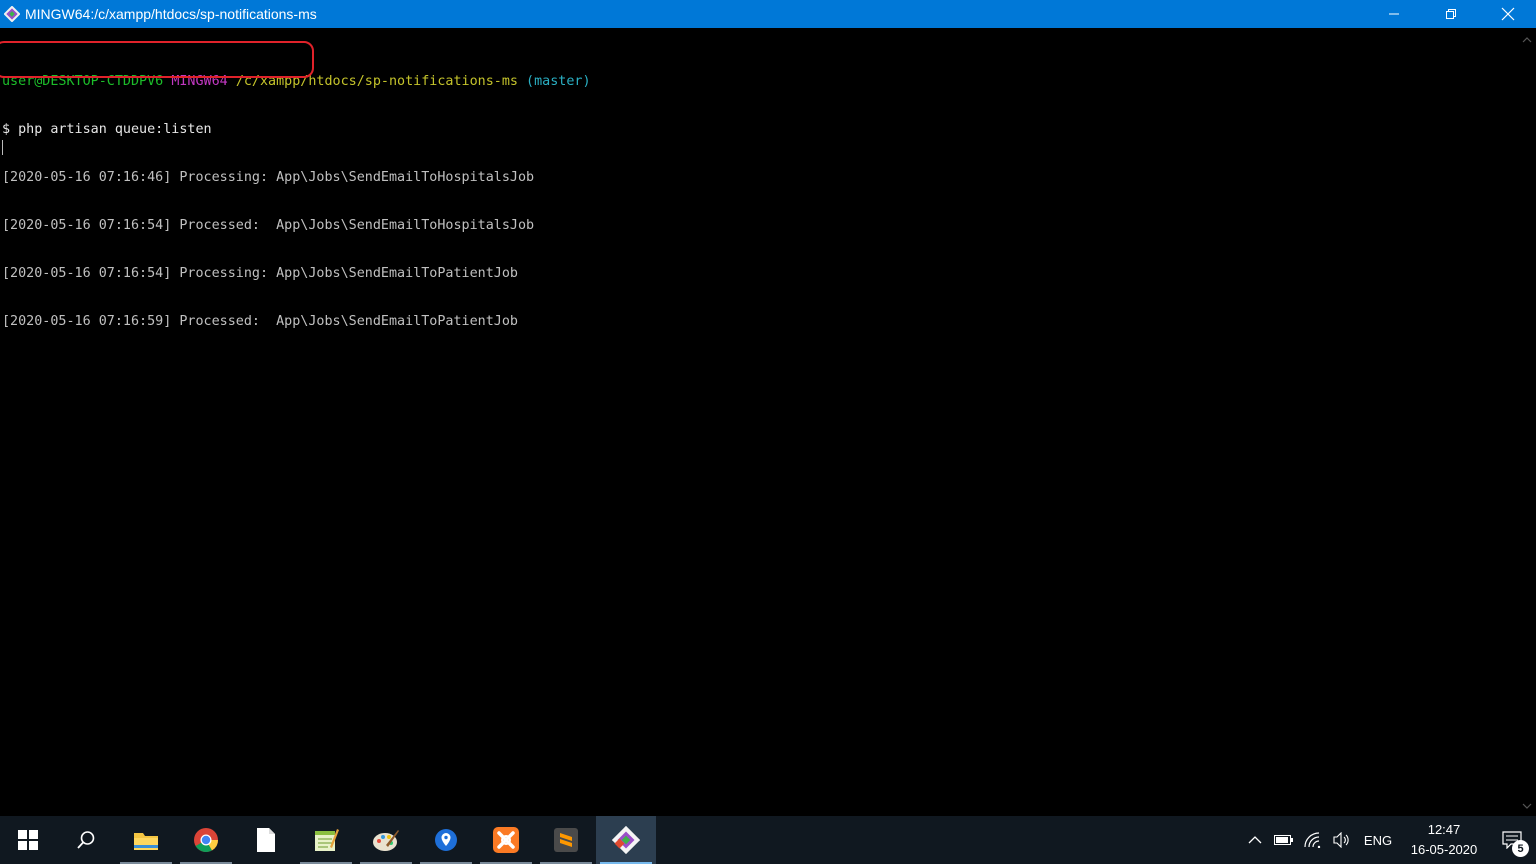 The height and width of the screenshot is (864, 1536). I want to click on volume-button, so click(1341, 840).